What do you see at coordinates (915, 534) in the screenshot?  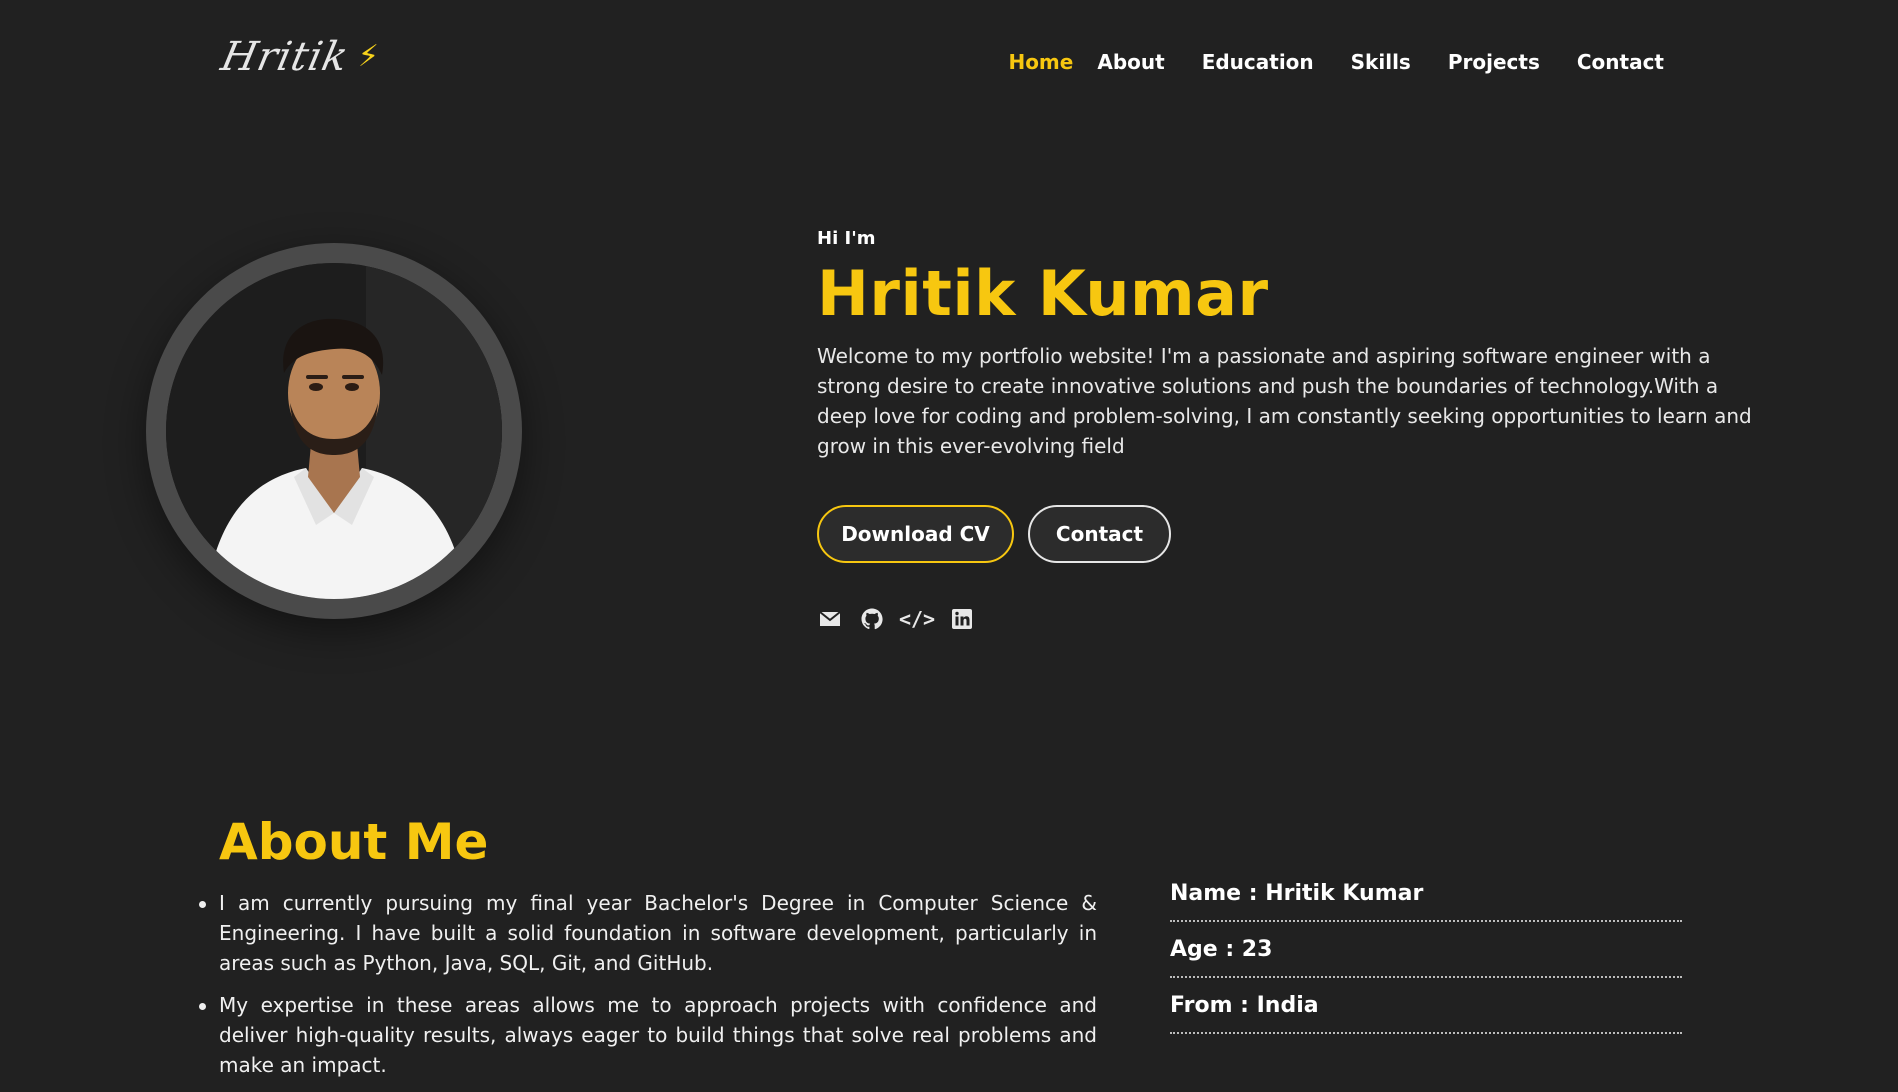 I see `download-cv-button: Download CV` at bounding box center [915, 534].